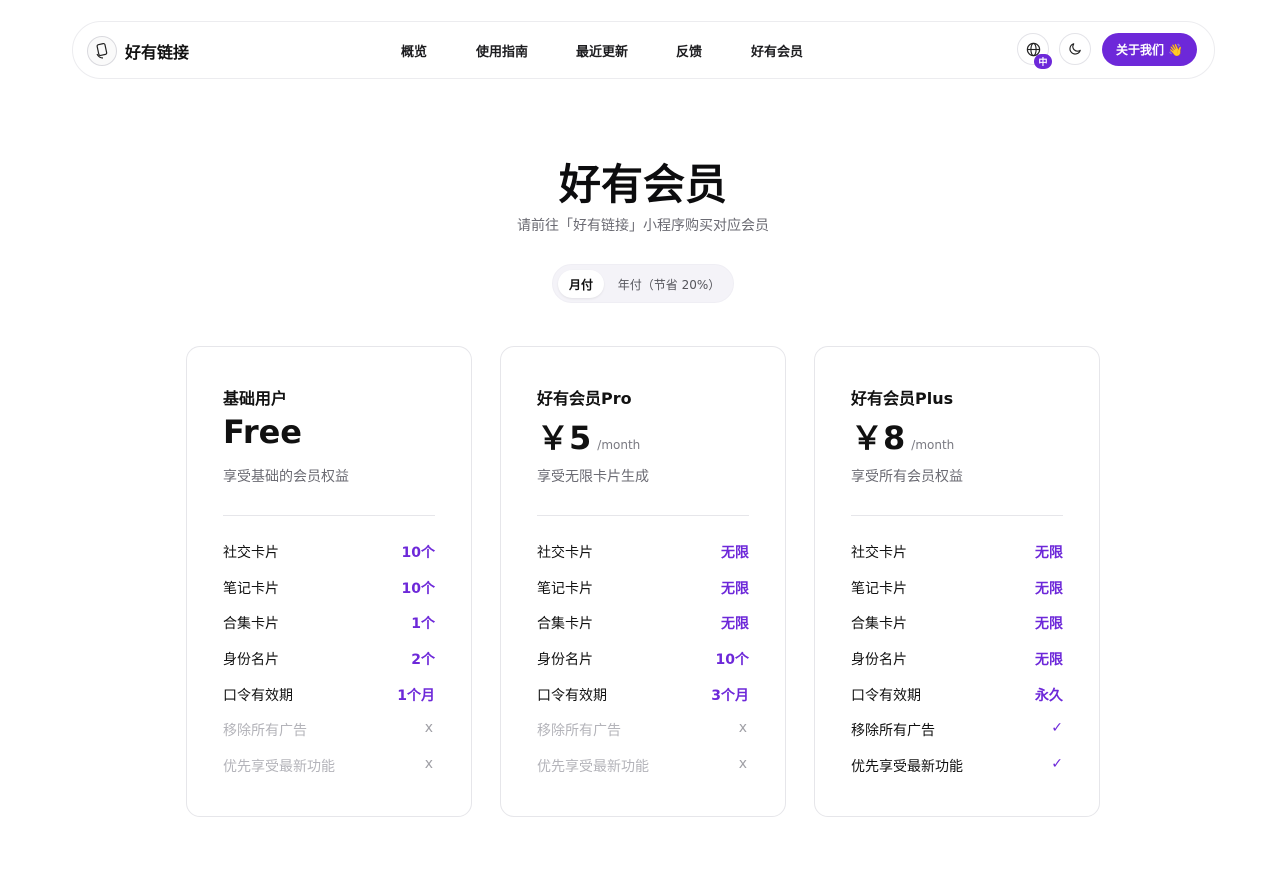  What do you see at coordinates (602, 50) in the screenshot?
I see `nav-updates: 最近更新` at bounding box center [602, 50].